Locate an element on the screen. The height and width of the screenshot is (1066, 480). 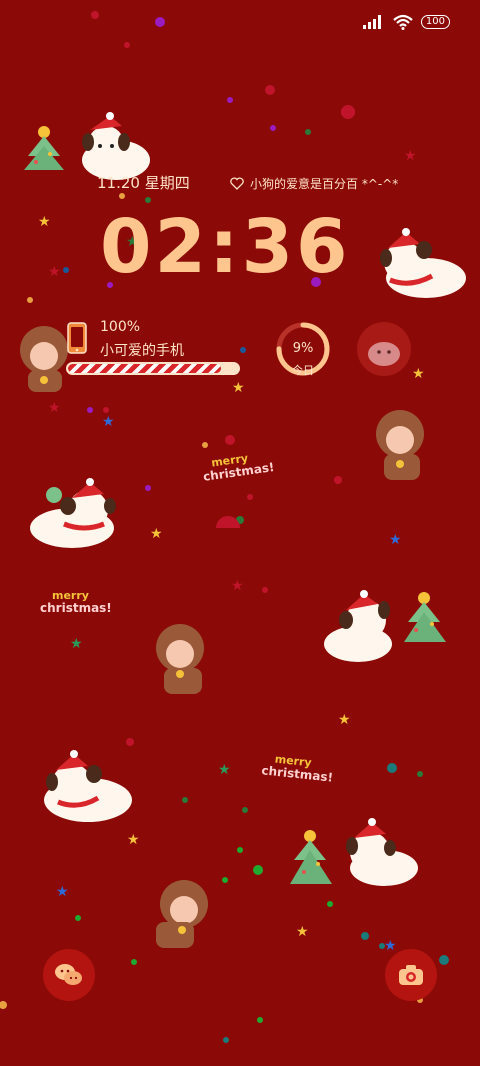
camera-icon is located at coordinates (411, 975).